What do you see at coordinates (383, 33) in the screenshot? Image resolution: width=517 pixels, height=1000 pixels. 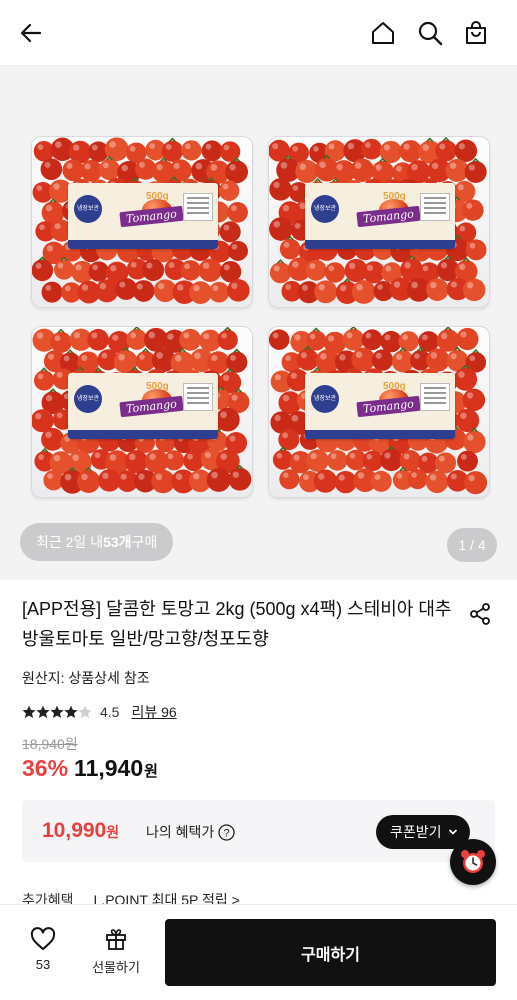 I see `home-button` at bounding box center [383, 33].